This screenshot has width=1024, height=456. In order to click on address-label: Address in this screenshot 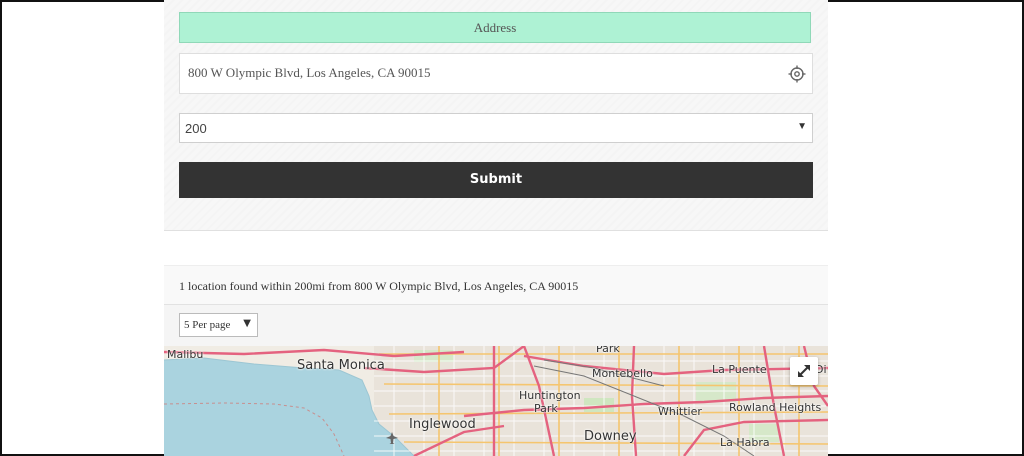, I will do `click(495, 27)`.